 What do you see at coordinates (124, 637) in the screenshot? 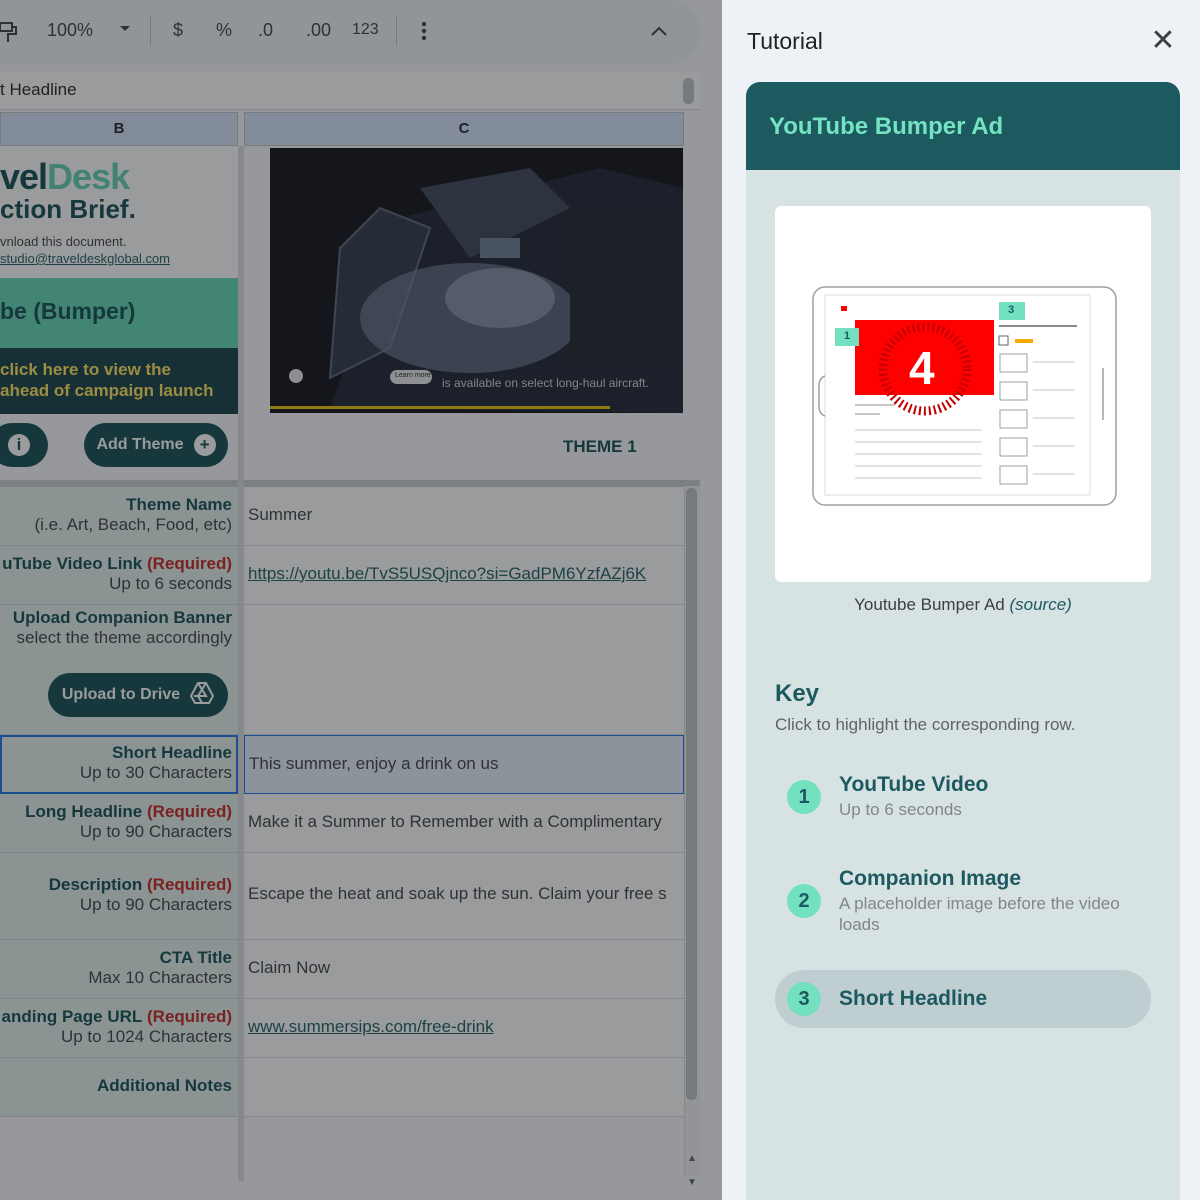
I see `row-label-sub: select the theme accordingly` at bounding box center [124, 637].